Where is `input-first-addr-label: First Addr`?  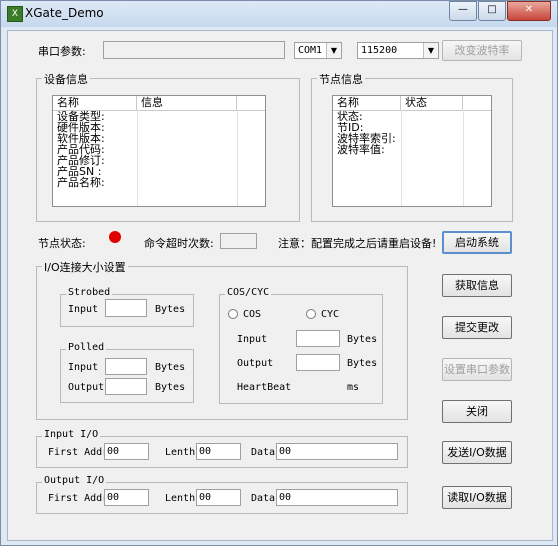 input-first-addr-label: First Addr is located at coordinates (78, 452).